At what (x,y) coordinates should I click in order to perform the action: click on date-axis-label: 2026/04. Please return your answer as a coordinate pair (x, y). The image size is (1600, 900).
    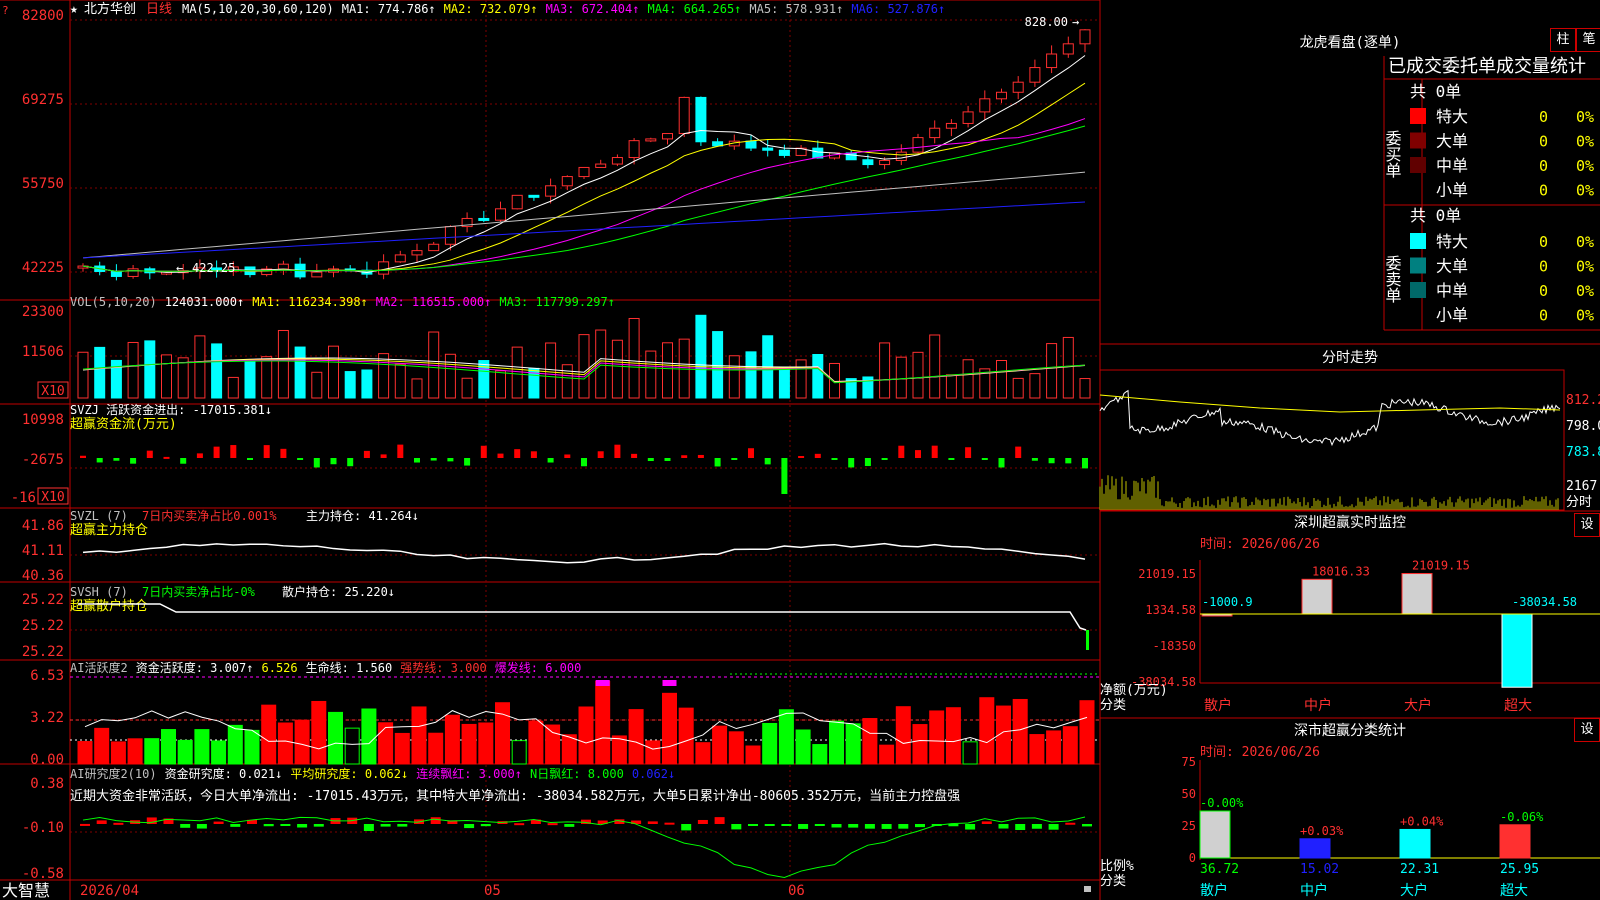
    Looking at the image, I should click on (109, 891).